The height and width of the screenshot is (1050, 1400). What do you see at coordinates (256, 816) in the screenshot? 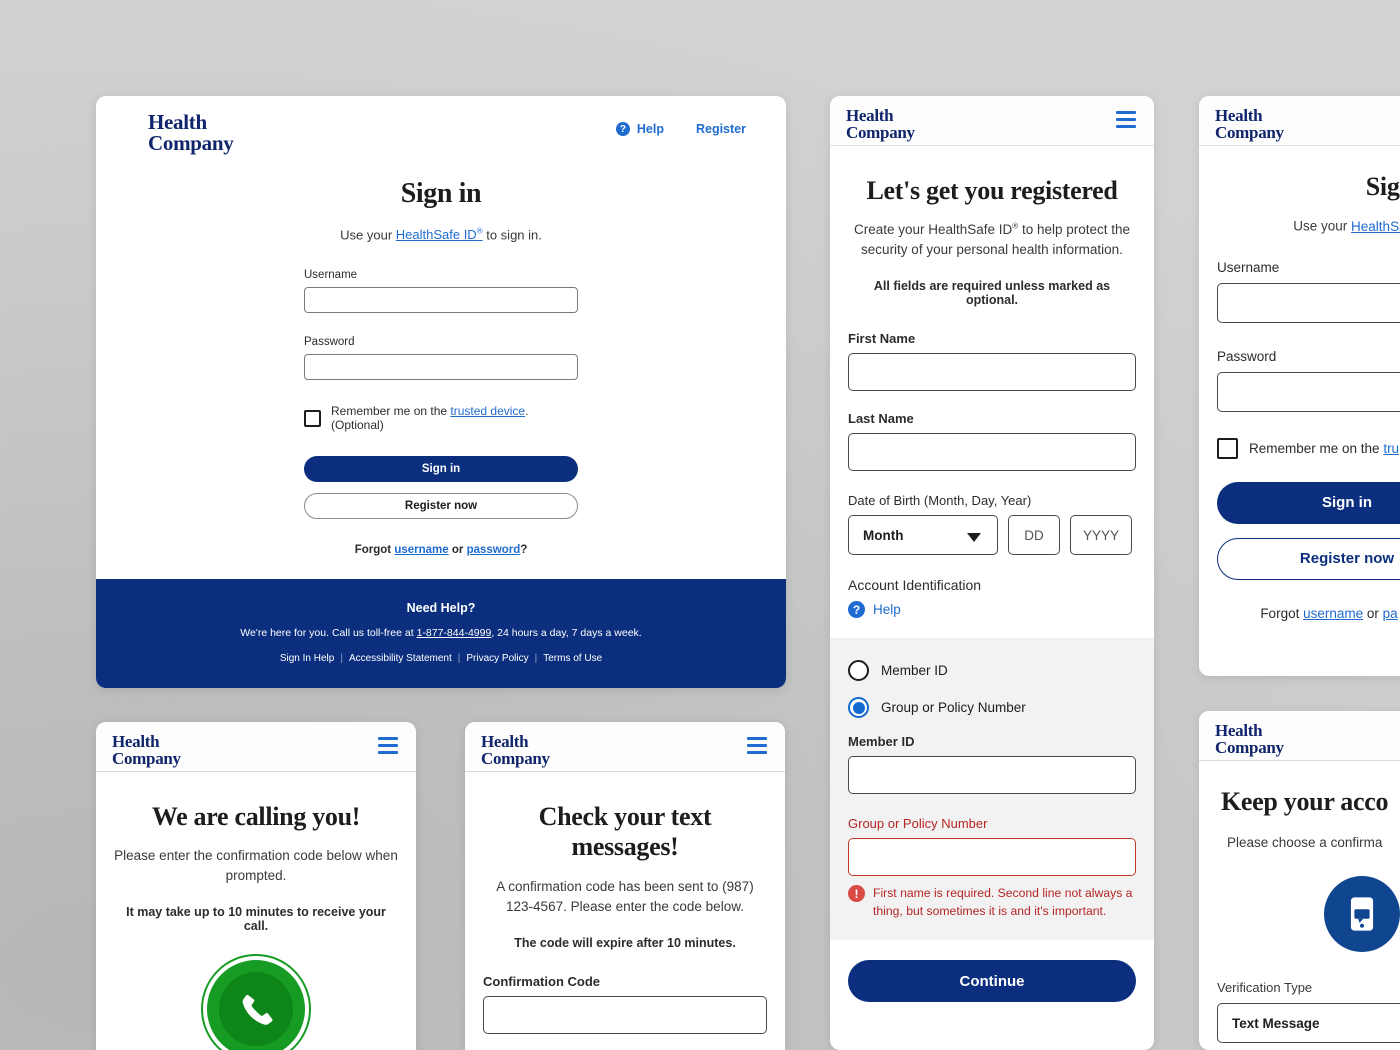
I see `calling-title: We are calling you!` at bounding box center [256, 816].